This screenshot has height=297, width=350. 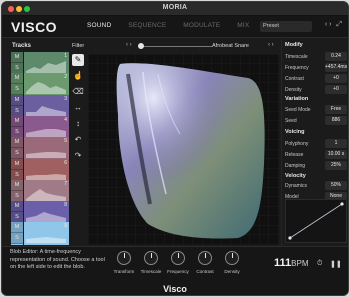 What do you see at coordinates (46, 234) in the screenshot?
I see `track-waveform: 9` at bounding box center [46, 234].